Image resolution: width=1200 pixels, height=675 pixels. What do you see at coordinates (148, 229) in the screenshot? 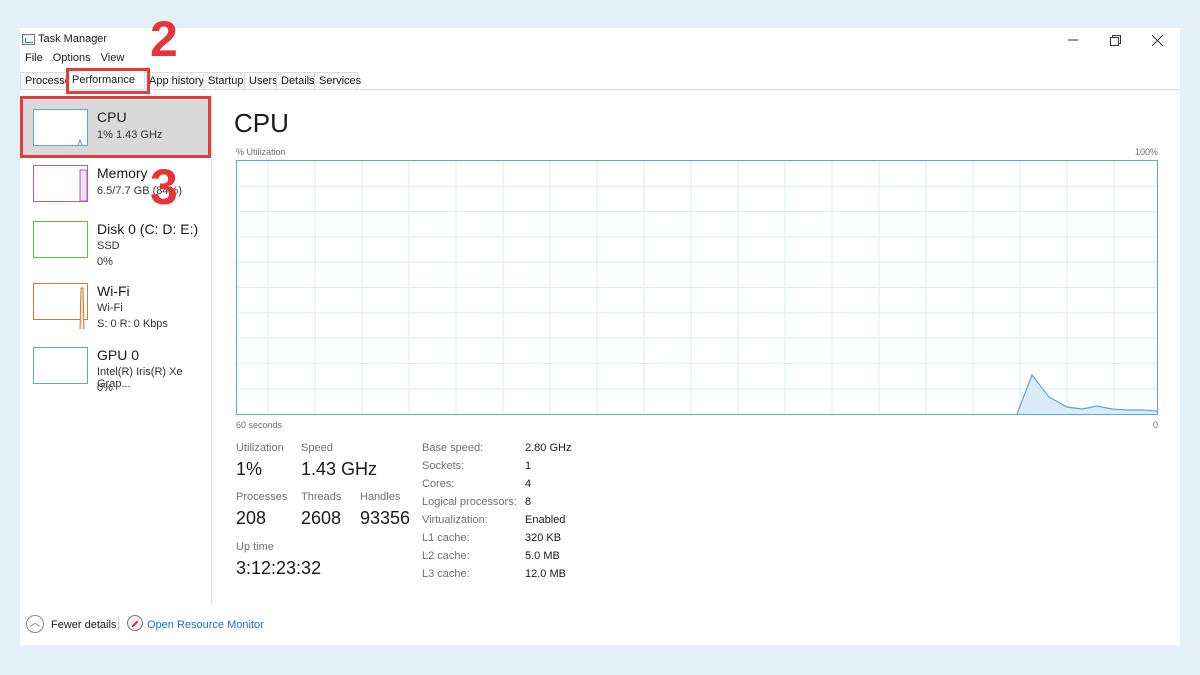
I see `sidebar-item-label: Disk 0 (C: D: E:)` at bounding box center [148, 229].